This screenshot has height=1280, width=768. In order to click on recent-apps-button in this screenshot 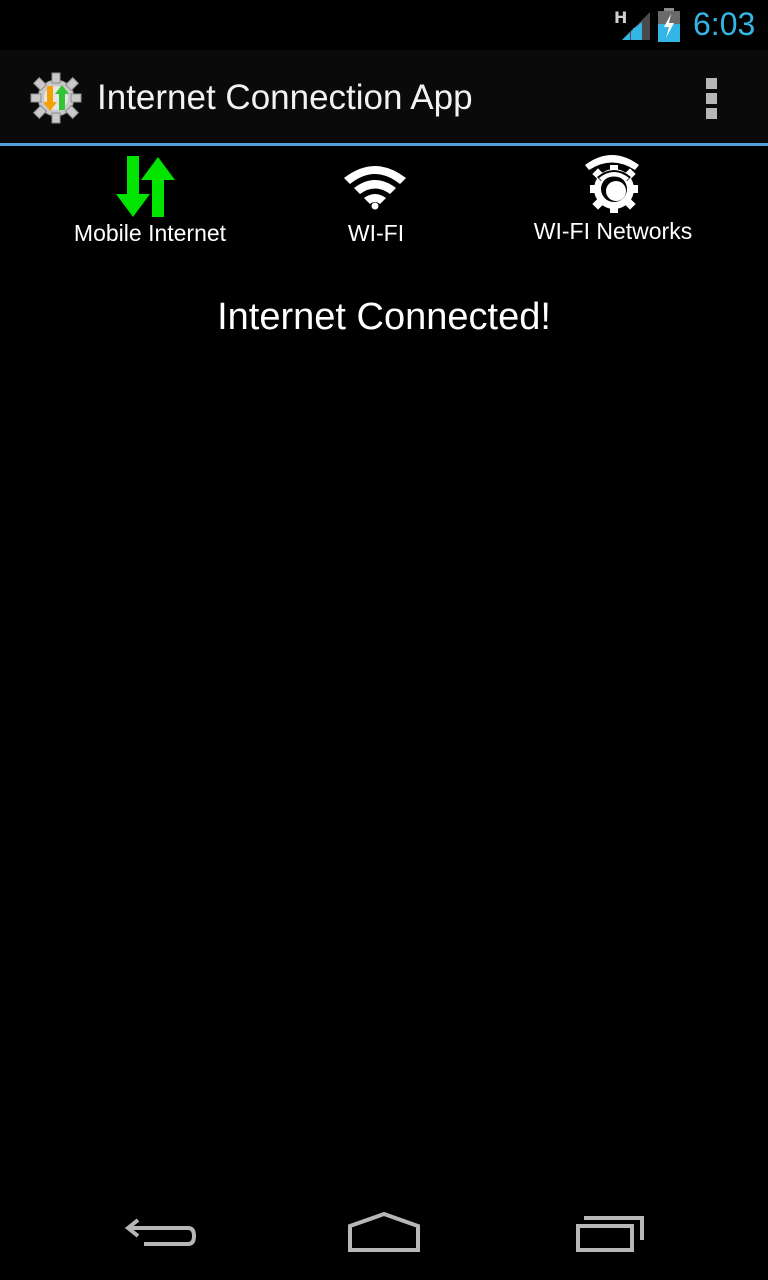, I will do `click(634, 1234)`.